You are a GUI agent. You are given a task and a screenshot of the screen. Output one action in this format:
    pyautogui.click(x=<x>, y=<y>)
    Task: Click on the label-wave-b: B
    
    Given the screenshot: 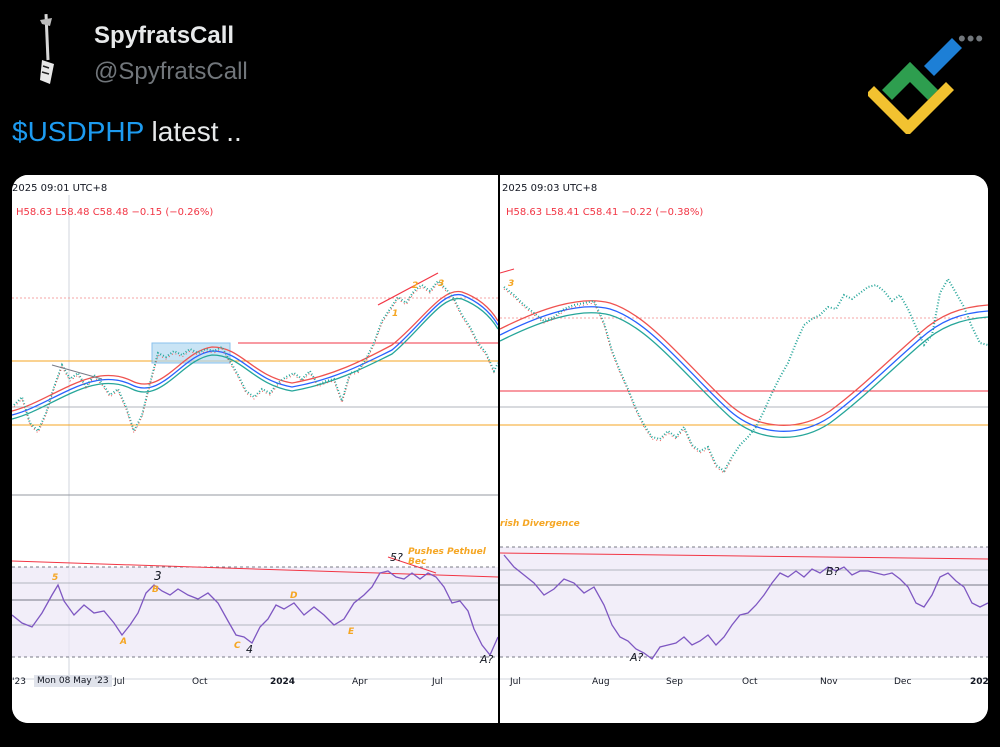 What is the action you would take?
    pyautogui.click(x=155, y=590)
    